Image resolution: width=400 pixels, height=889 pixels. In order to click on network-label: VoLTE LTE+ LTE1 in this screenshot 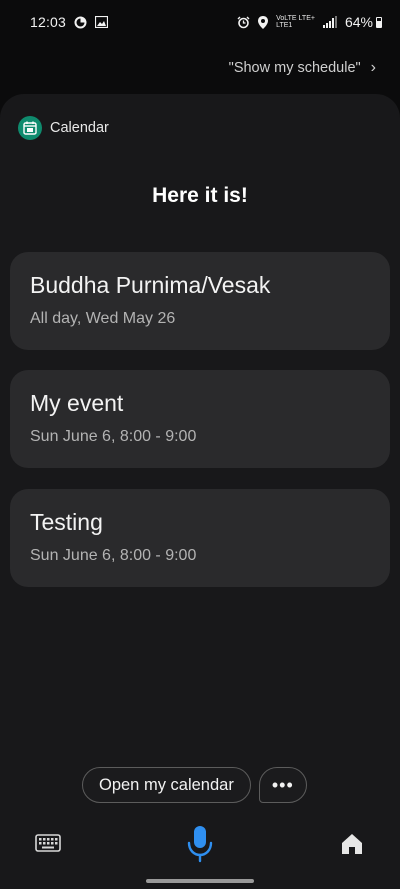, I will do `click(295, 22)`.